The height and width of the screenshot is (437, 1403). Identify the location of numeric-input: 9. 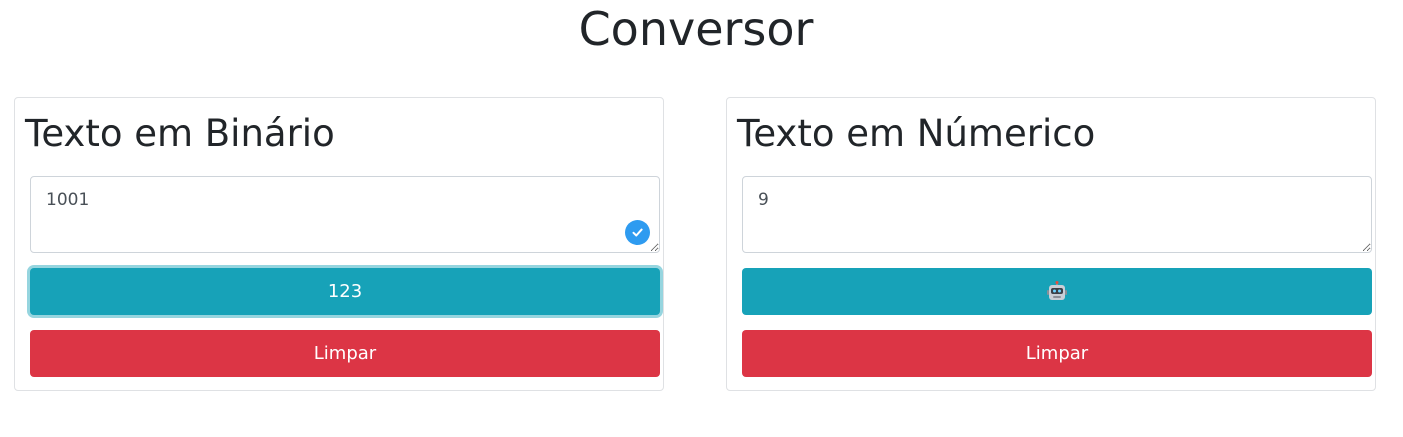
(1057, 214).